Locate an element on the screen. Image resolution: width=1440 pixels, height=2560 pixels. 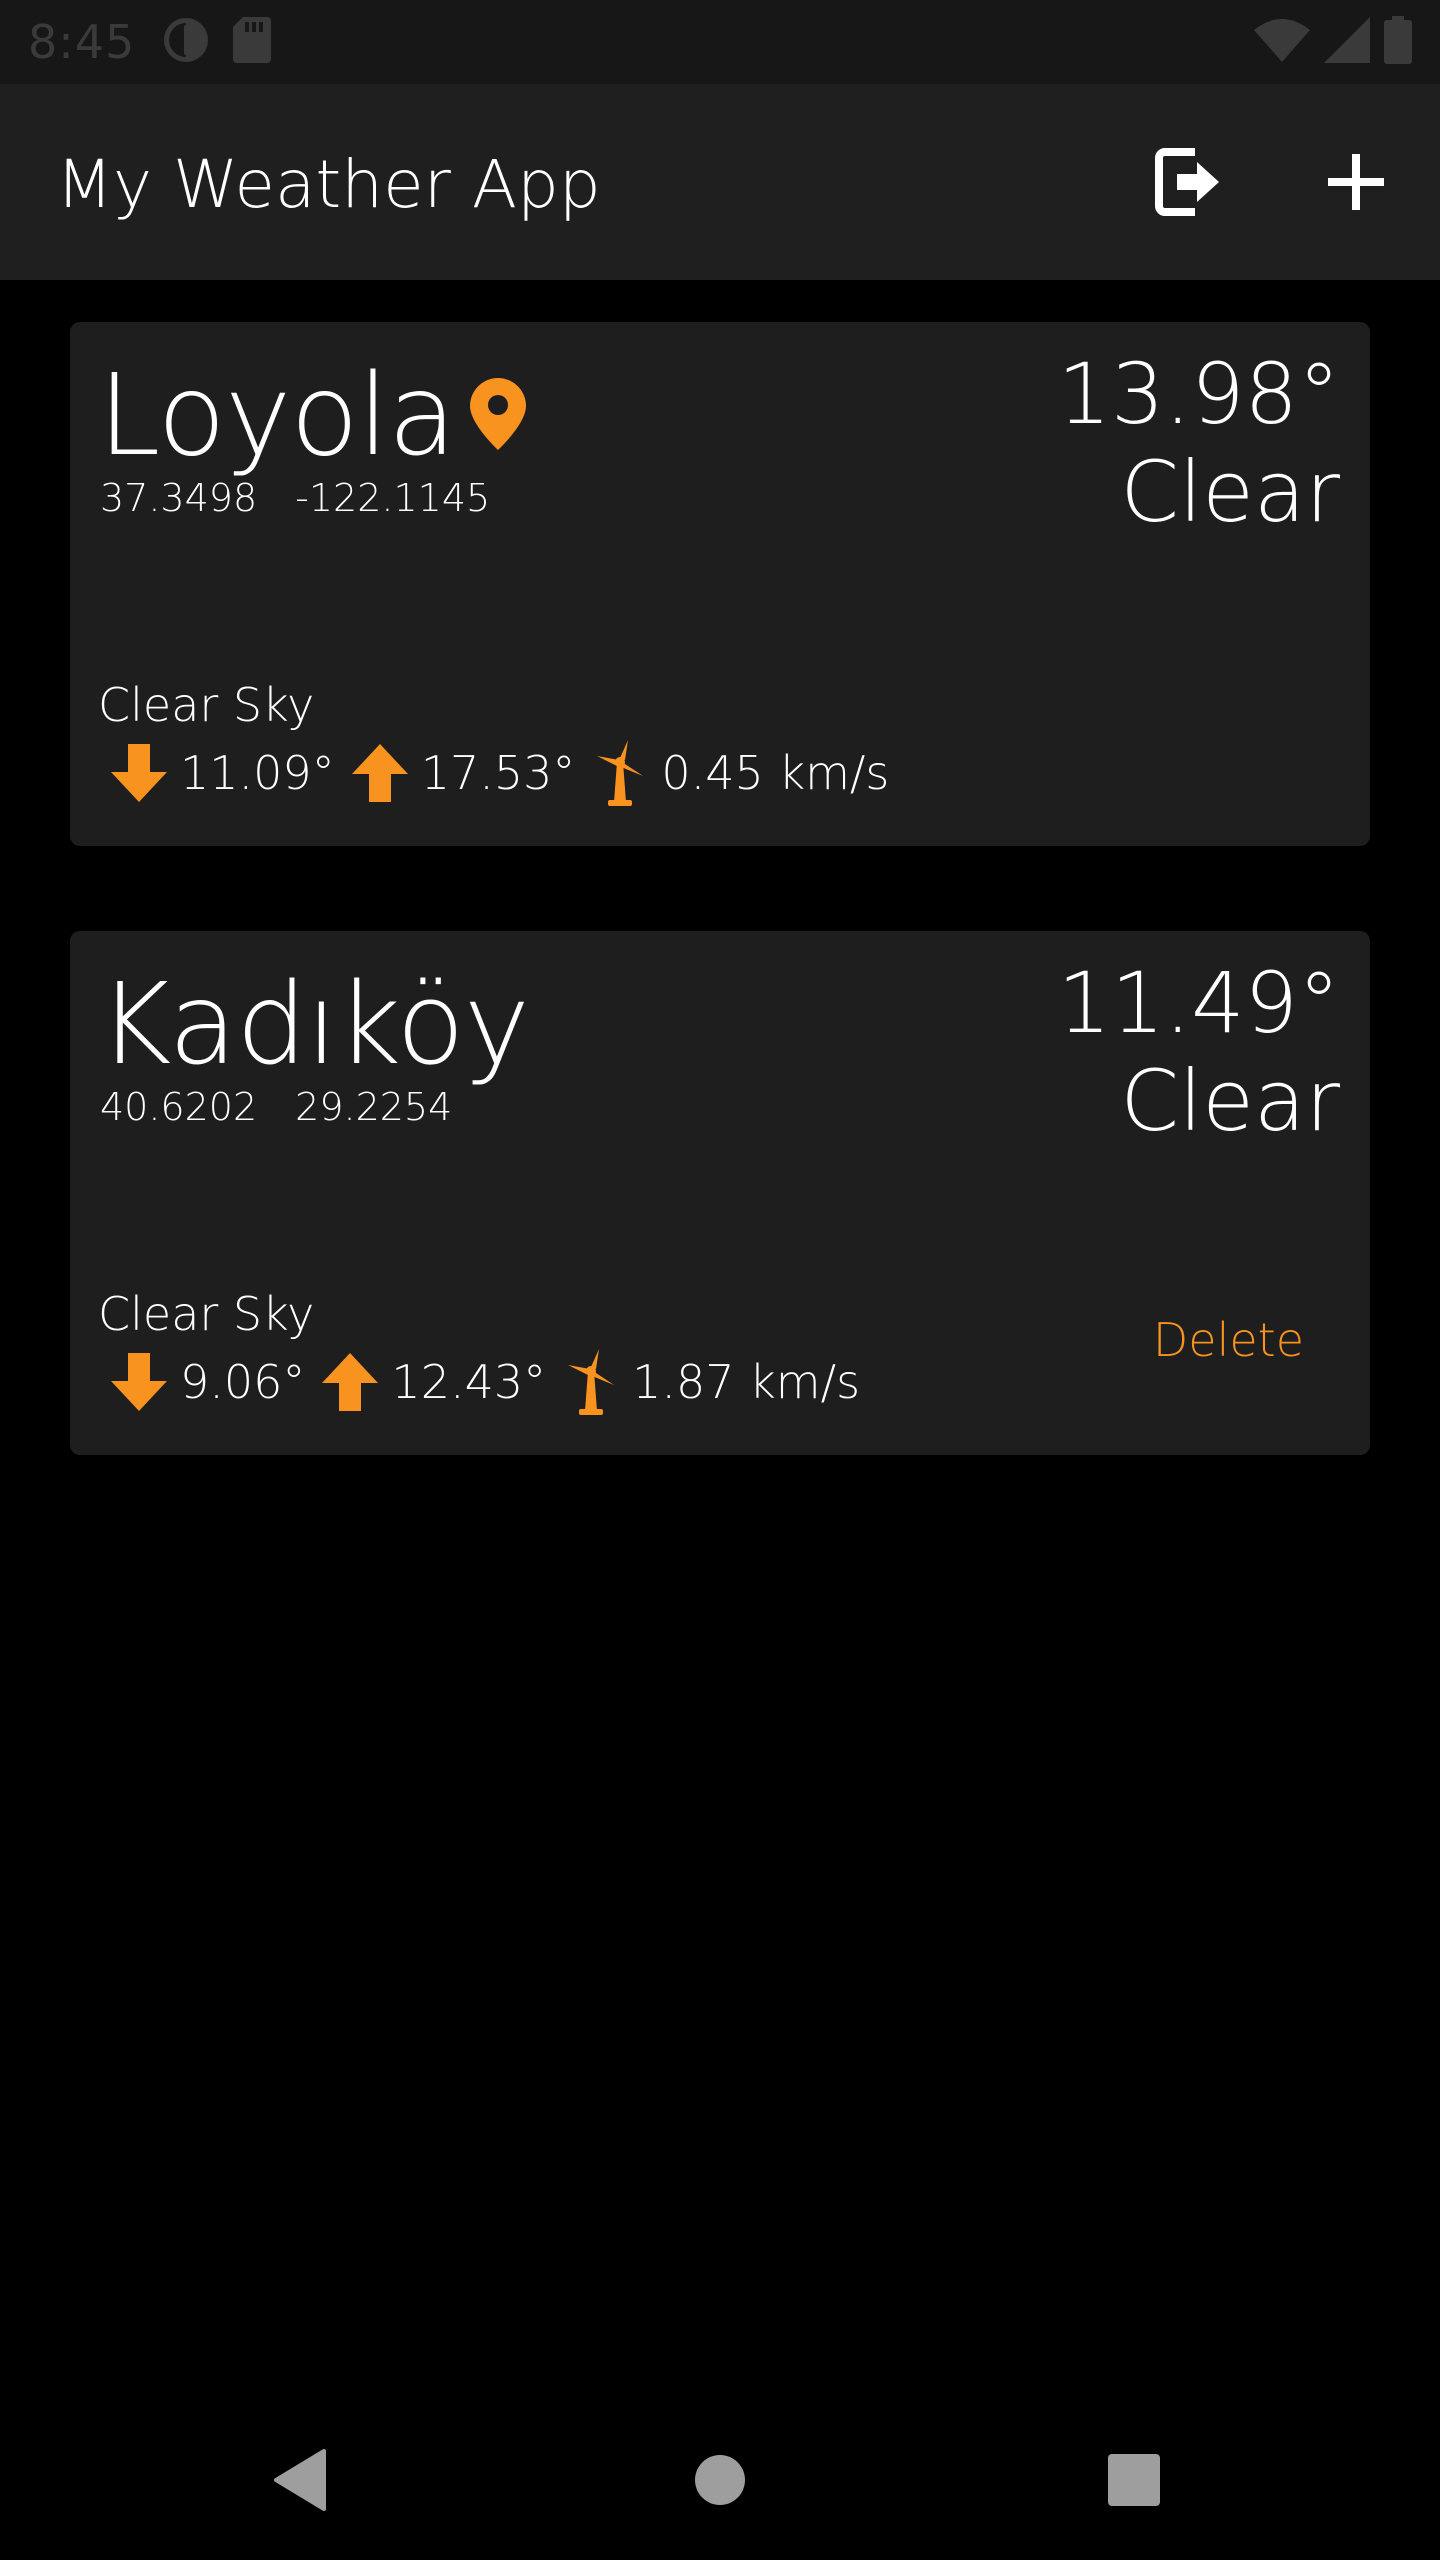
home-button is located at coordinates (720, 2480).